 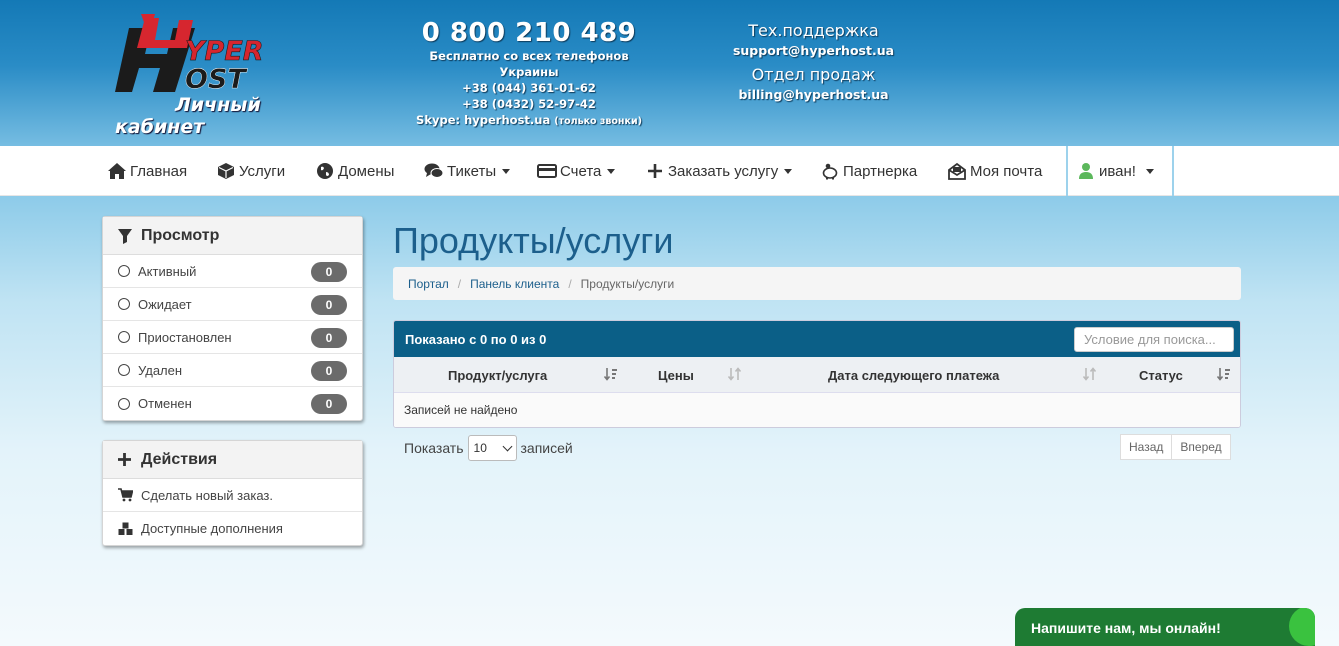 What do you see at coordinates (167, 271) in the screenshot?
I see `filter-label: Активный` at bounding box center [167, 271].